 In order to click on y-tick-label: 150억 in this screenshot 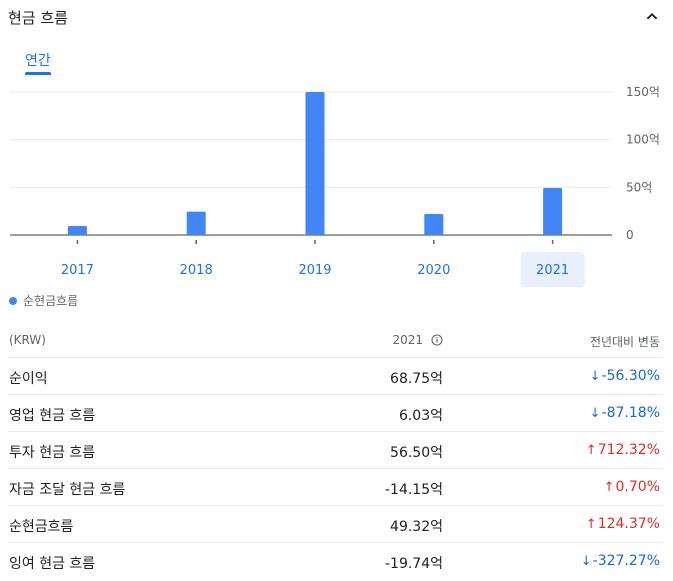, I will do `click(643, 92)`.